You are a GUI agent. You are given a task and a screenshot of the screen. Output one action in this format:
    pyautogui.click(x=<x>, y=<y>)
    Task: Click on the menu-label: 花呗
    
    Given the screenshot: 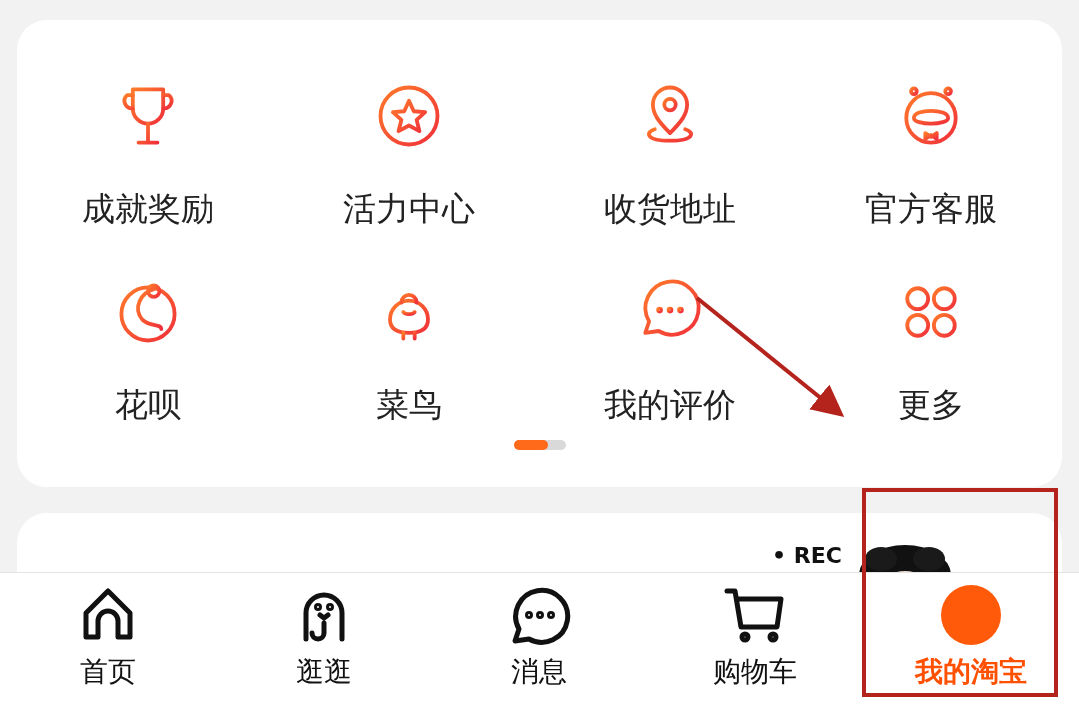 What is the action you would take?
    pyautogui.click(x=148, y=405)
    